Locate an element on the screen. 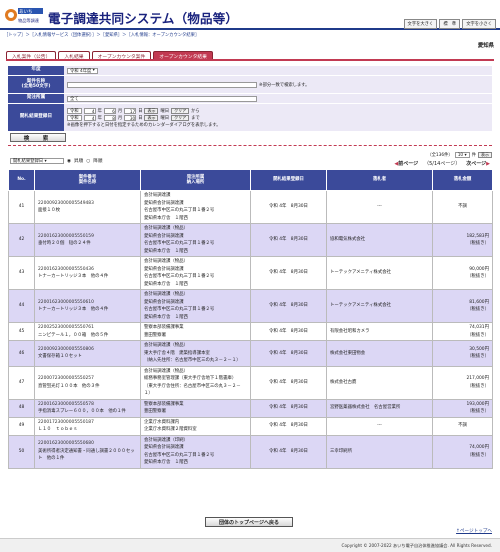 This screenshot has width=500, height=552. case-name-link: 文書保存箱１０セット is located at coordinates (87, 357).